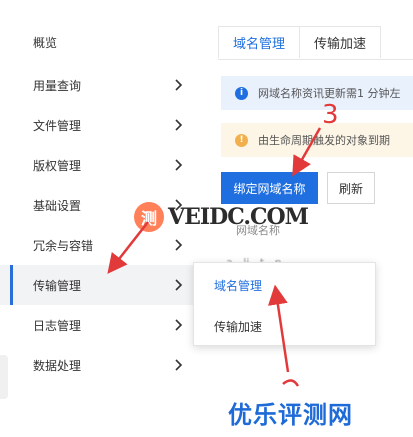 The width and height of the screenshot is (413, 437). What do you see at coordinates (98, 365) in the screenshot?
I see `sidebar-item-data-processing: 数据处理` at bounding box center [98, 365].